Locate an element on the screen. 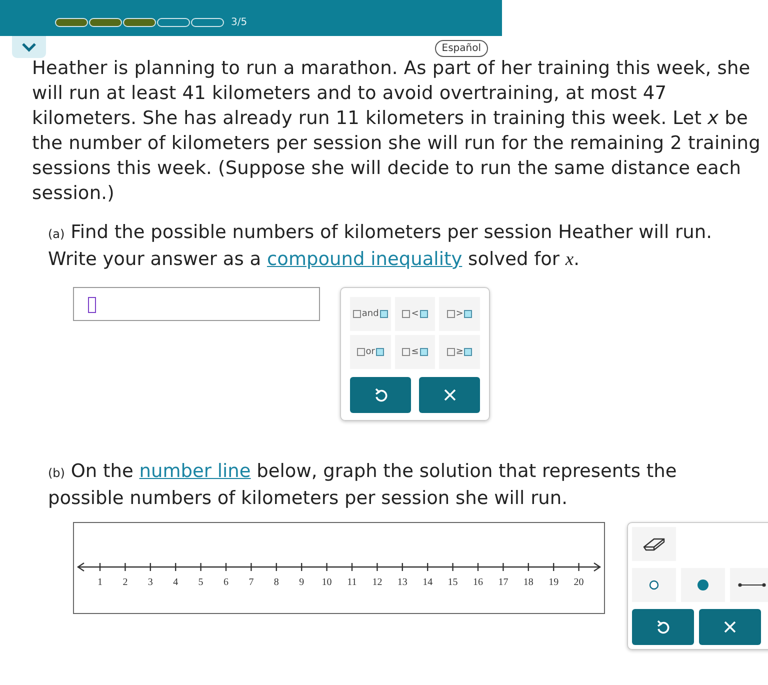 The image size is (768, 685). filled-circle-icon is located at coordinates (703, 585).